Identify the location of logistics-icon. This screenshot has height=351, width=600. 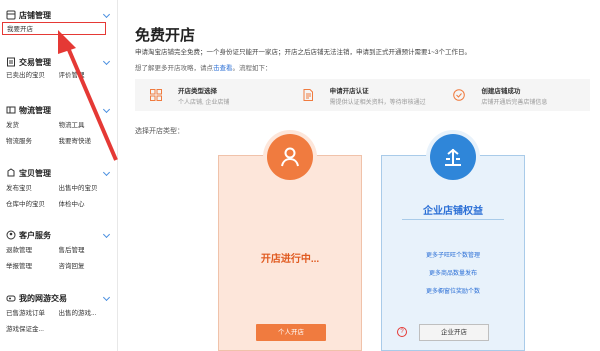
(11, 110).